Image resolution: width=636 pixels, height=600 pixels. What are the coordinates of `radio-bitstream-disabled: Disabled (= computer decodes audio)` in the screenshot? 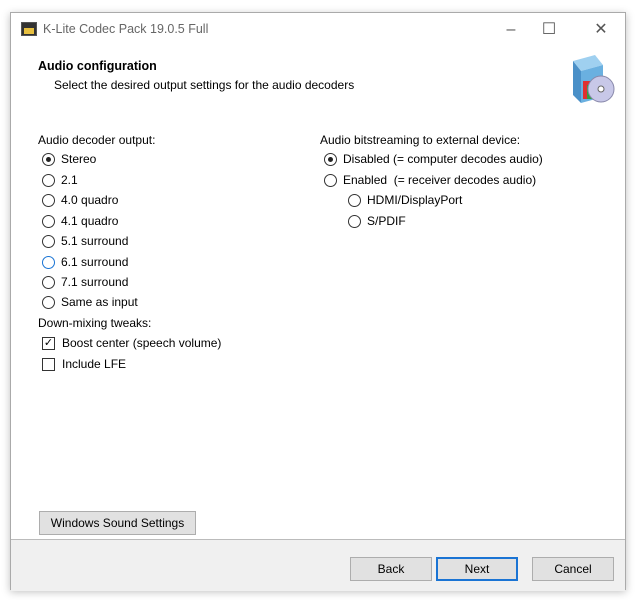 It's located at (433, 159).